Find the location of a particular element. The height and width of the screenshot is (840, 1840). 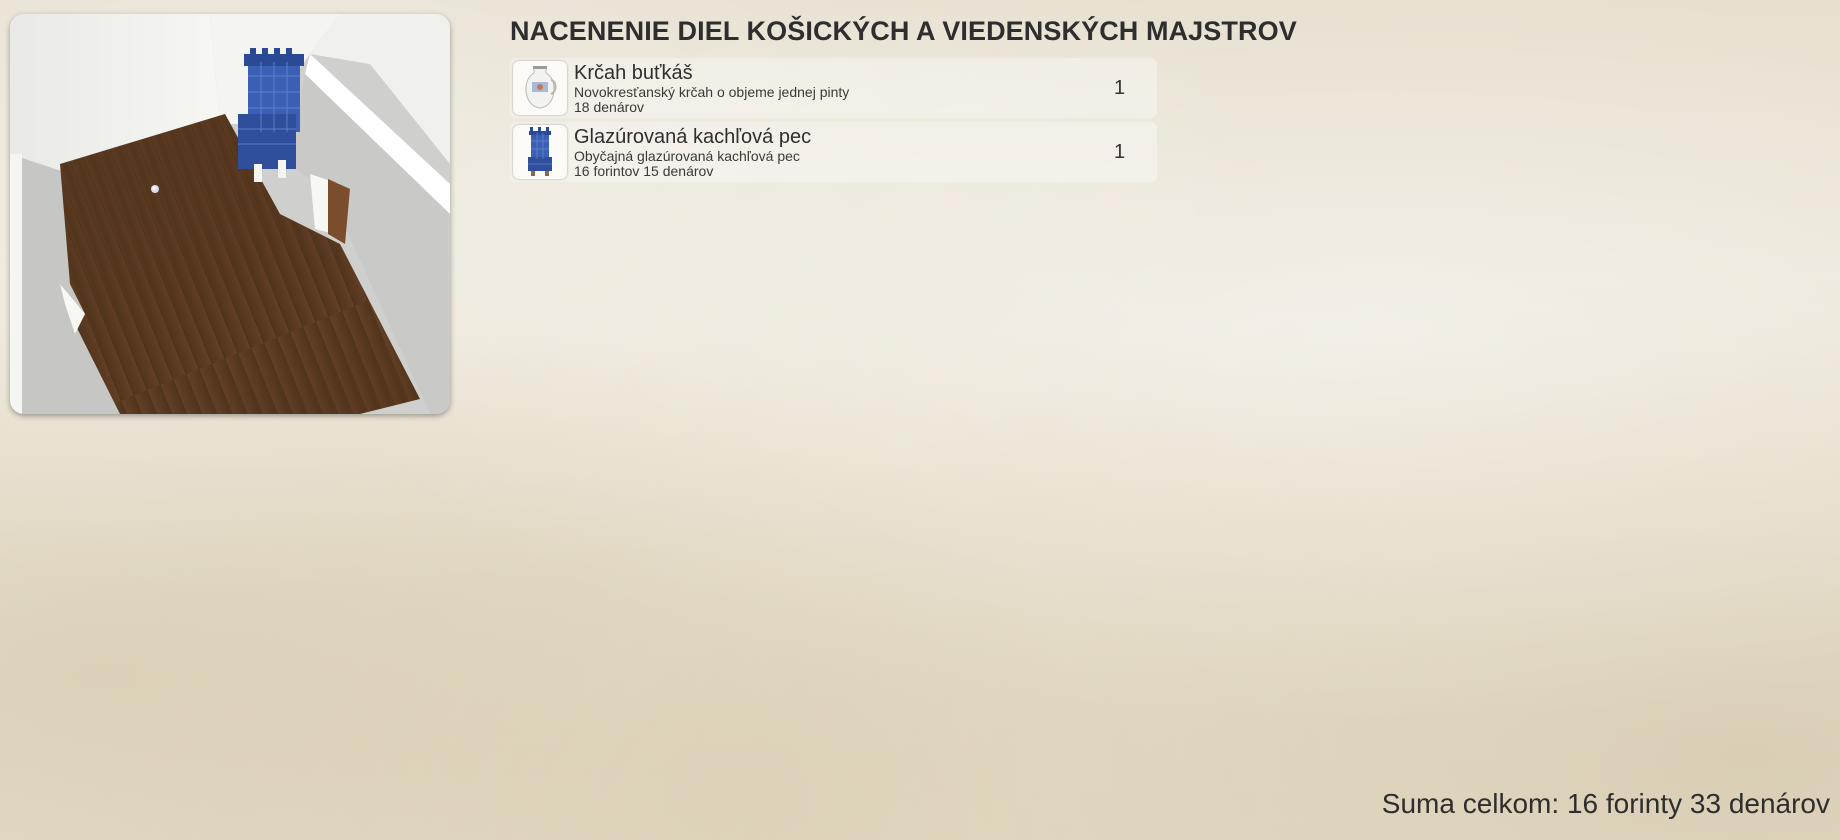

item-name: Glazúrovaná kachľová pec is located at coordinates (693, 136).